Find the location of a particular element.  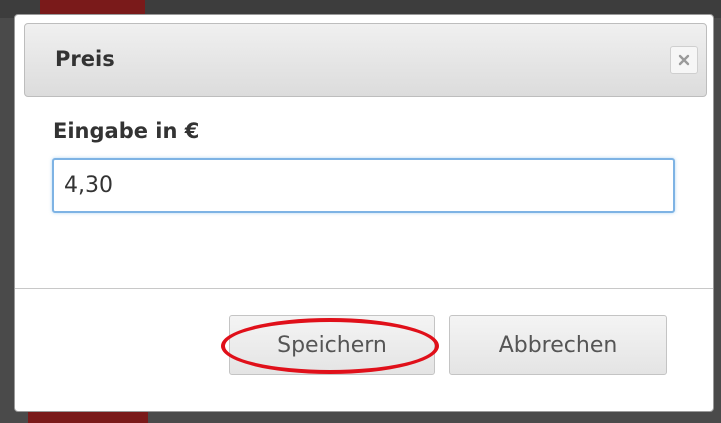

dialog-title: Preis is located at coordinates (85, 59).